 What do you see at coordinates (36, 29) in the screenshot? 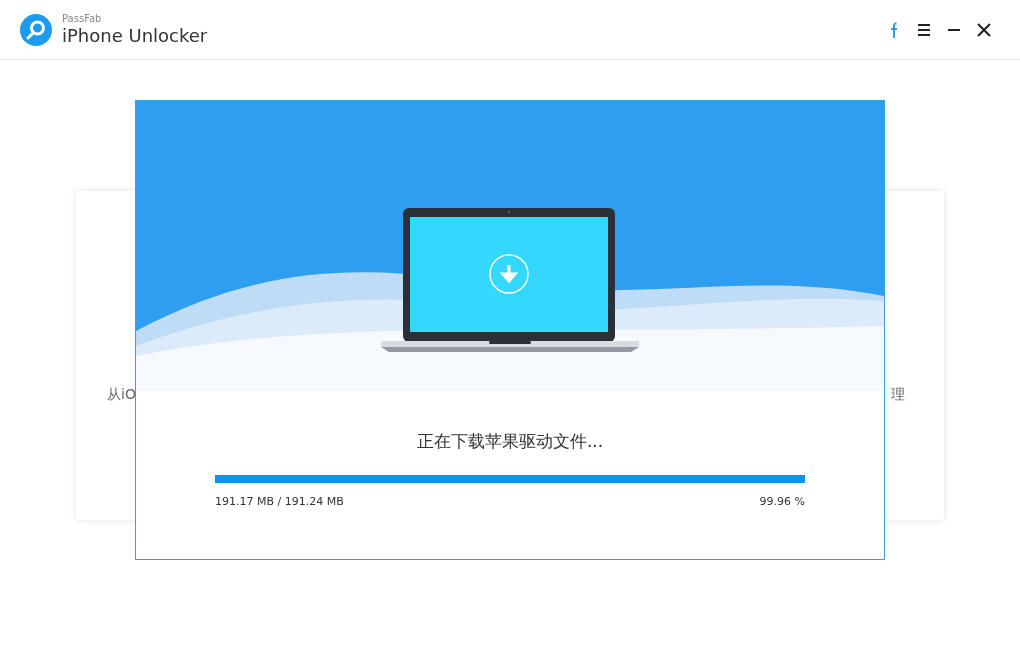
I see `magnifier-logo-icon` at bounding box center [36, 29].